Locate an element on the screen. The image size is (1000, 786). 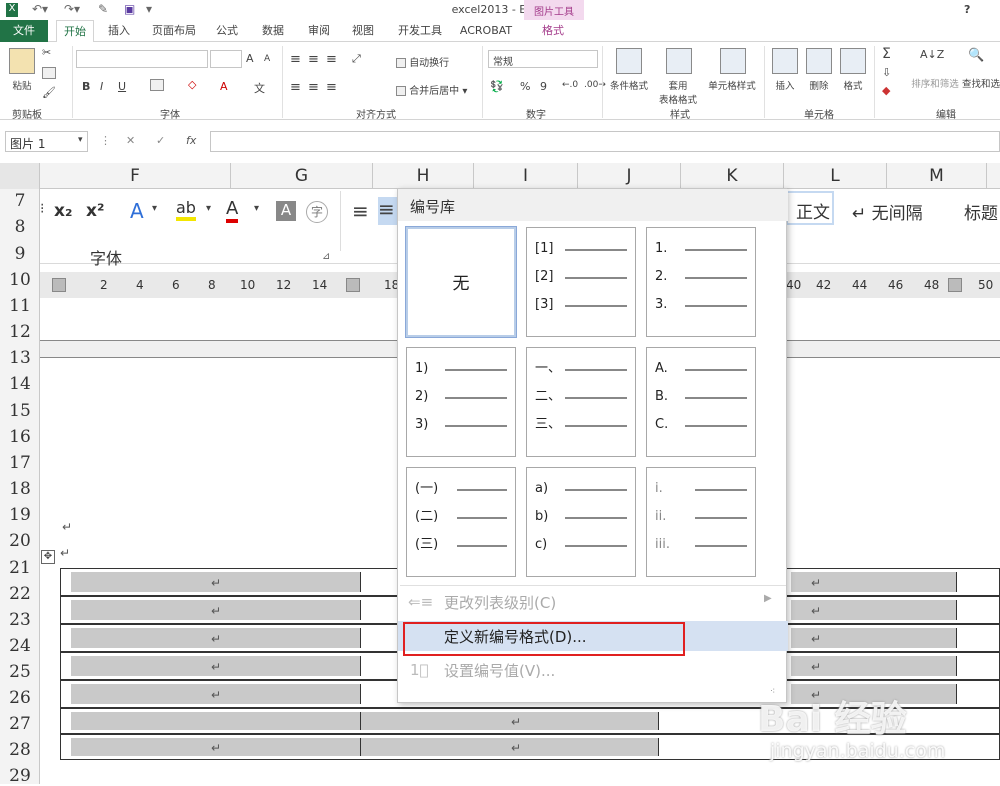
paste-icon is located at coordinates (22, 61).